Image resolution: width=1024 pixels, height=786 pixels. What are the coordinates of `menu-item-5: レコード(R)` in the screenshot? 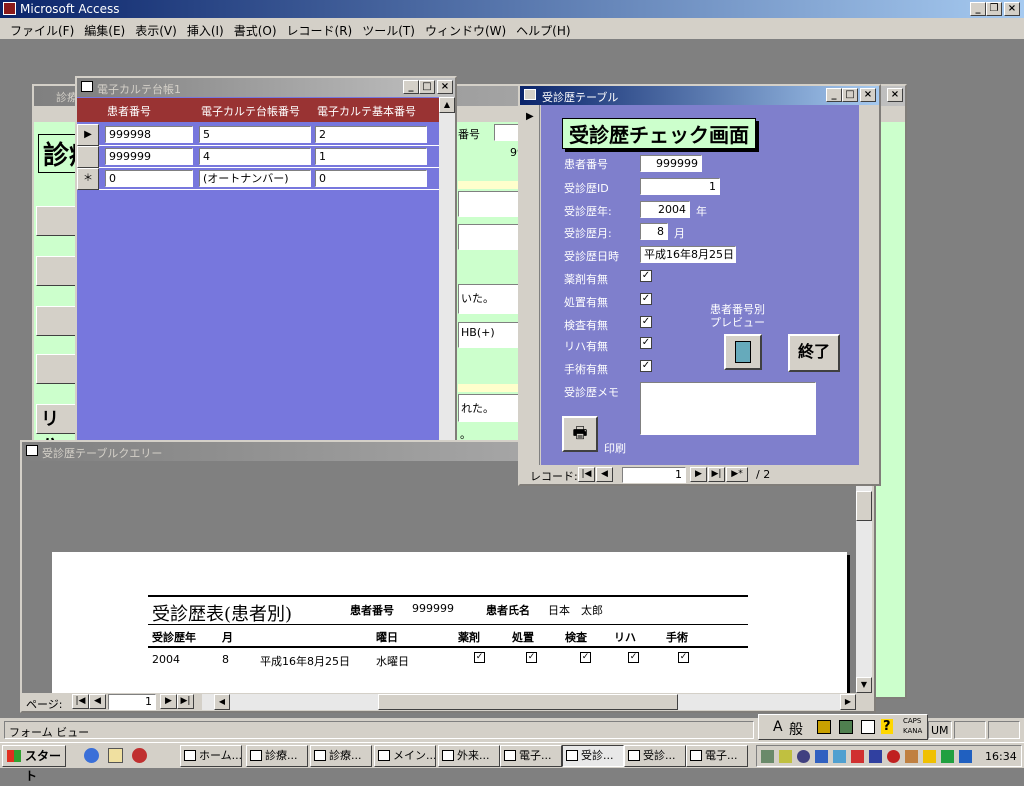 It's located at (320, 30).